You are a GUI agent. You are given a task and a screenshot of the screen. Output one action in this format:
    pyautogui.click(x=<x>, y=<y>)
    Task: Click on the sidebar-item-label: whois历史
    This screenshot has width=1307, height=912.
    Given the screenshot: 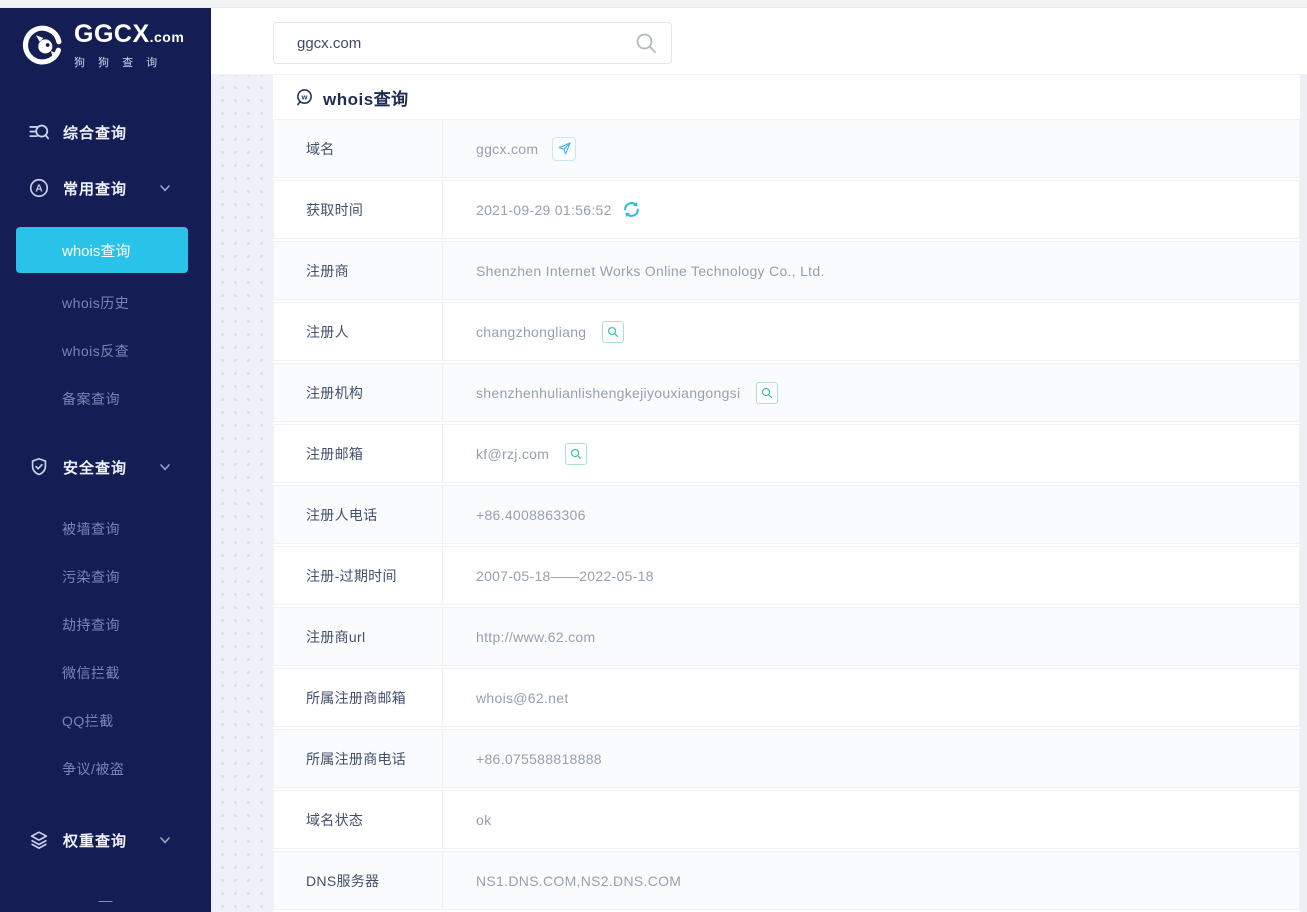 What is the action you would take?
    pyautogui.click(x=96, y=303)
    